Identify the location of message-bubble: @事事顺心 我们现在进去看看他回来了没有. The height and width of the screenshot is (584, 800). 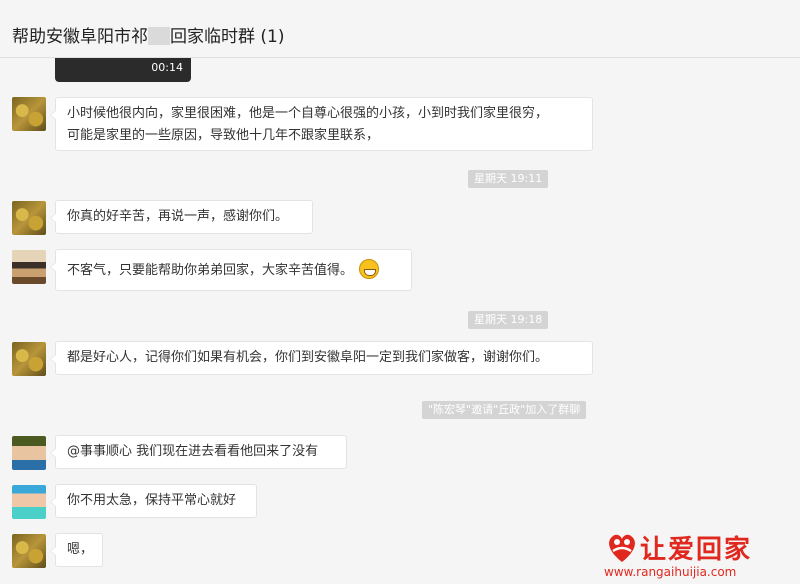
(198, 452).